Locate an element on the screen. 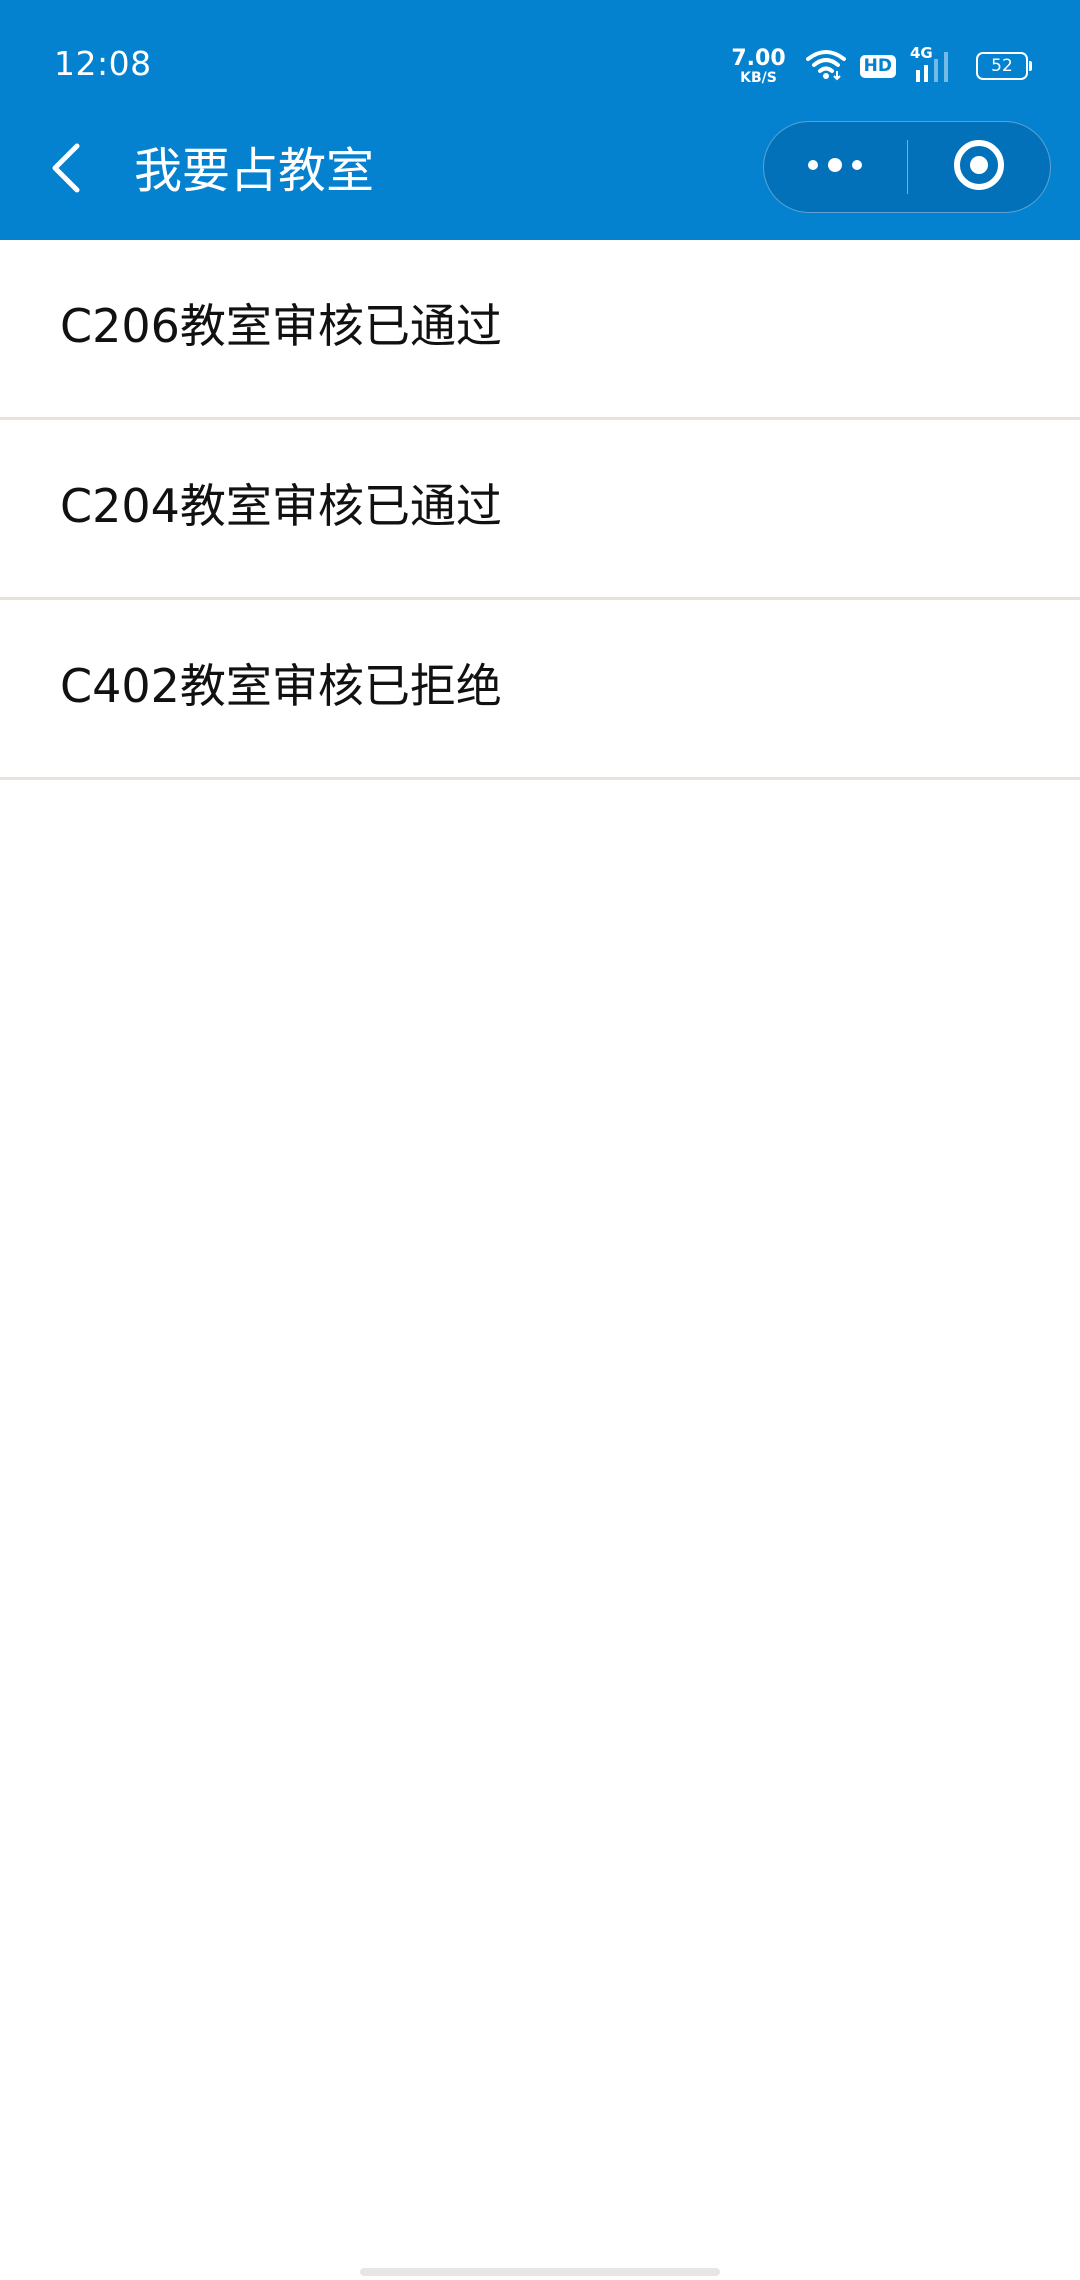 This screenshot has height=2280, width=1080. battery-icon: 52 is located at coordinates (1004, 66).